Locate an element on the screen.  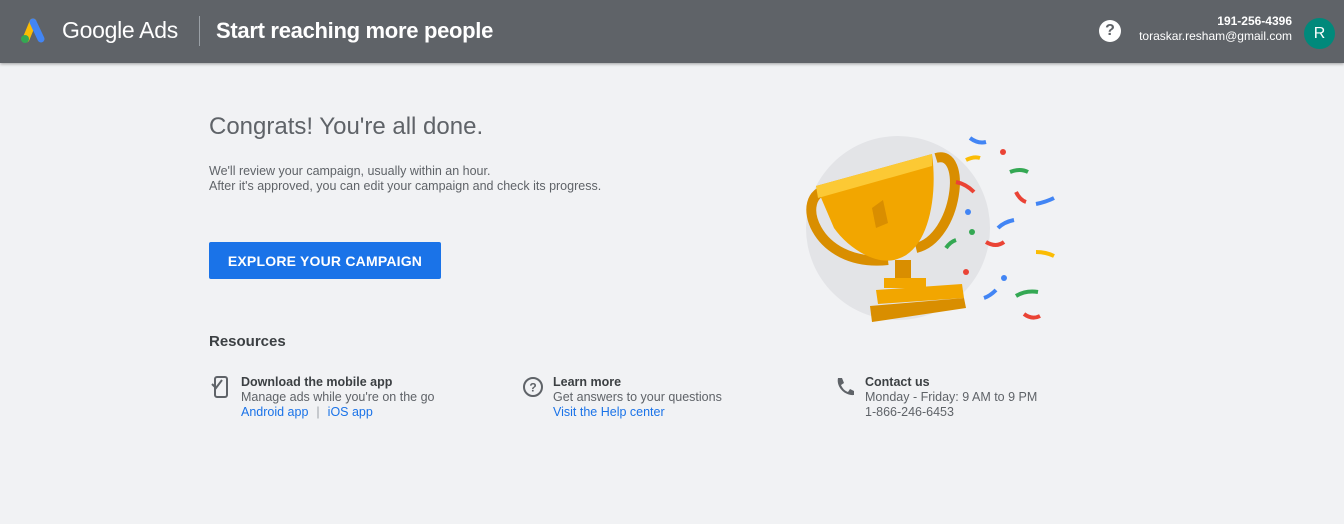
trophy-collar is located at coordinates (905, 283).